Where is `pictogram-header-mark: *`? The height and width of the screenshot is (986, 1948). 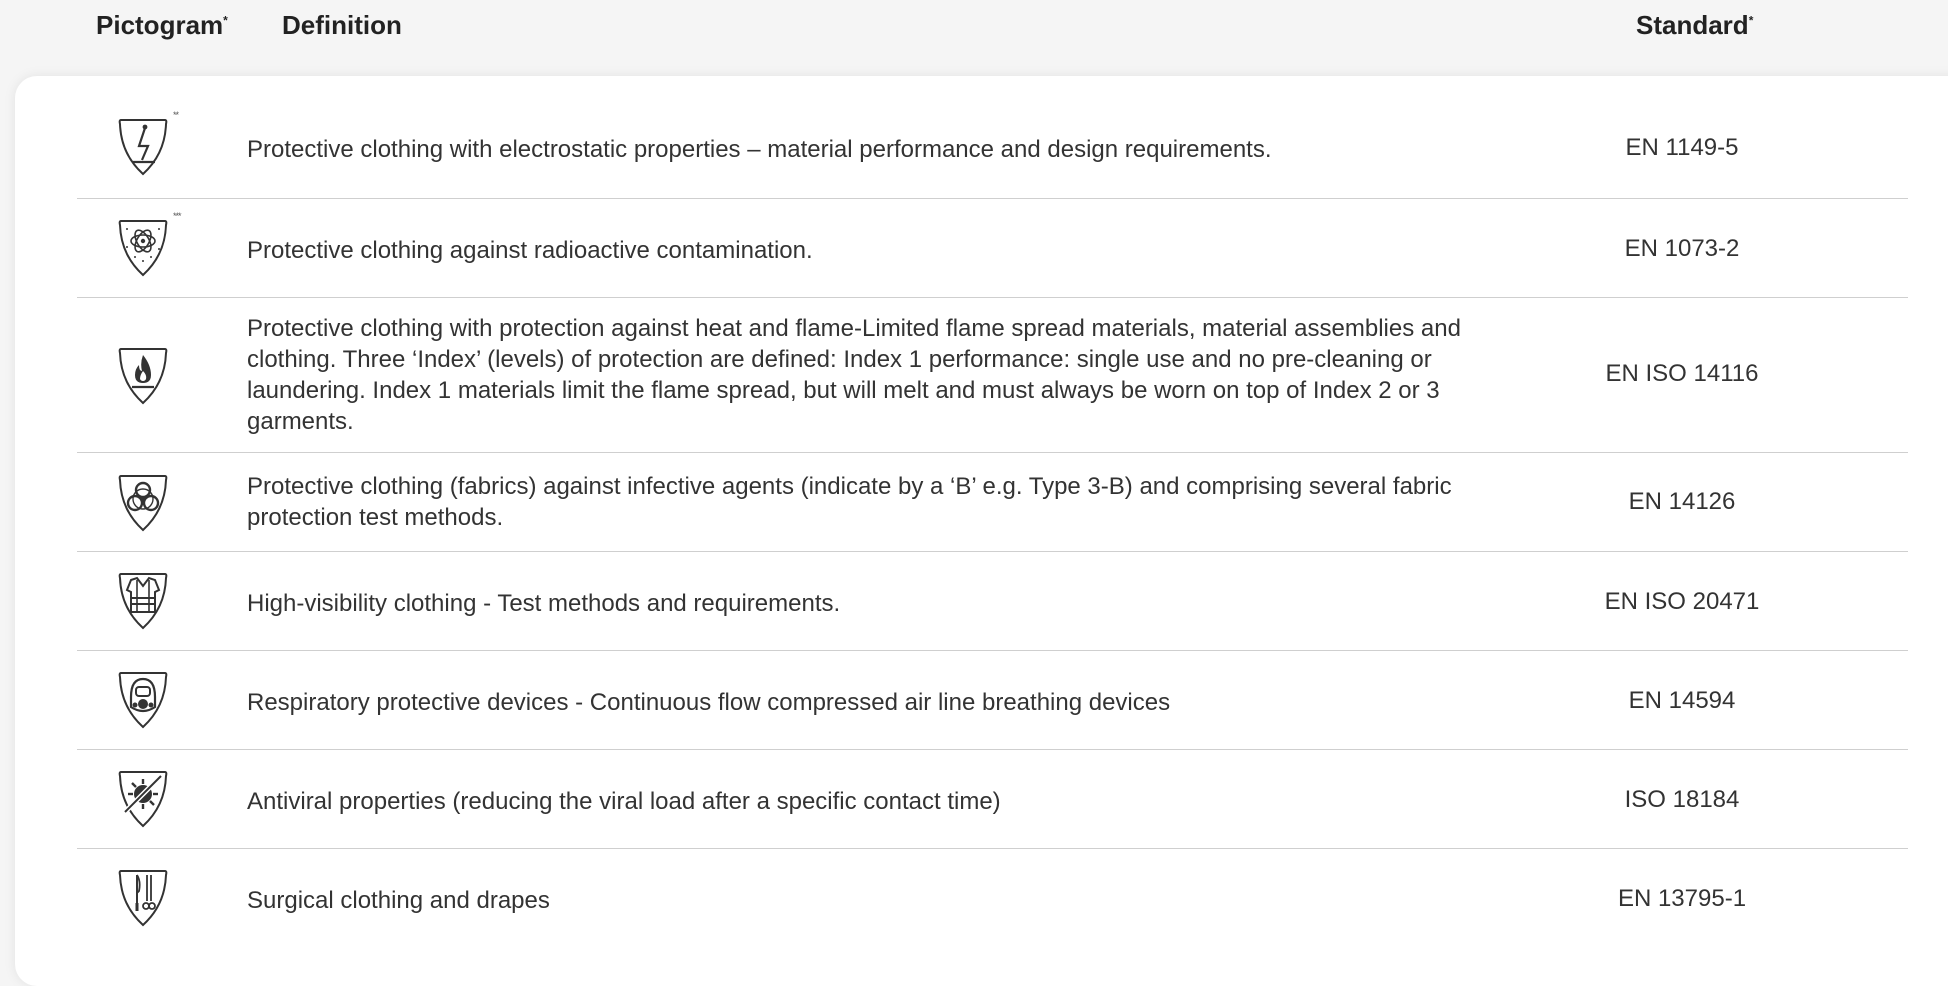
pictogram-header-mark: * is located at coordinates (225, 20).